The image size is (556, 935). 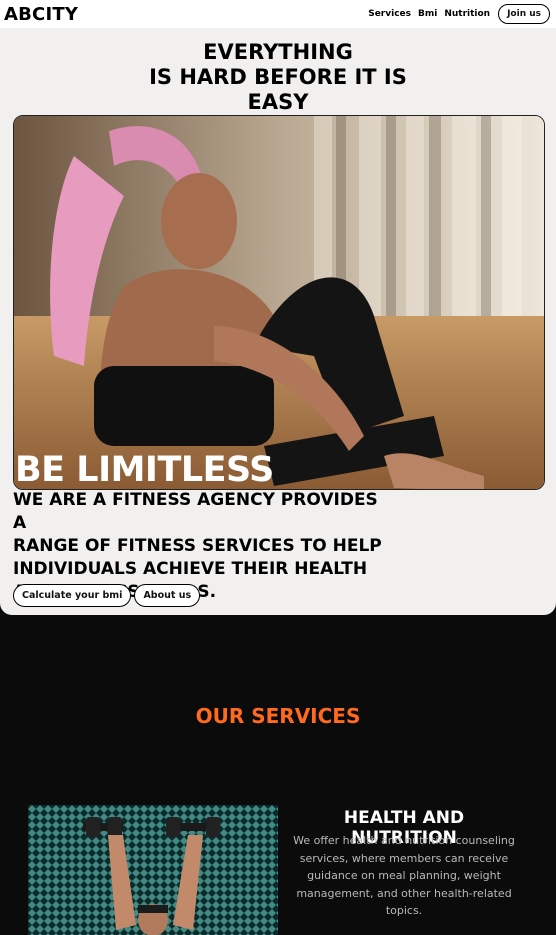 I want to click on hero-title-line: EVERYTHING, so click(x=278, y=52).